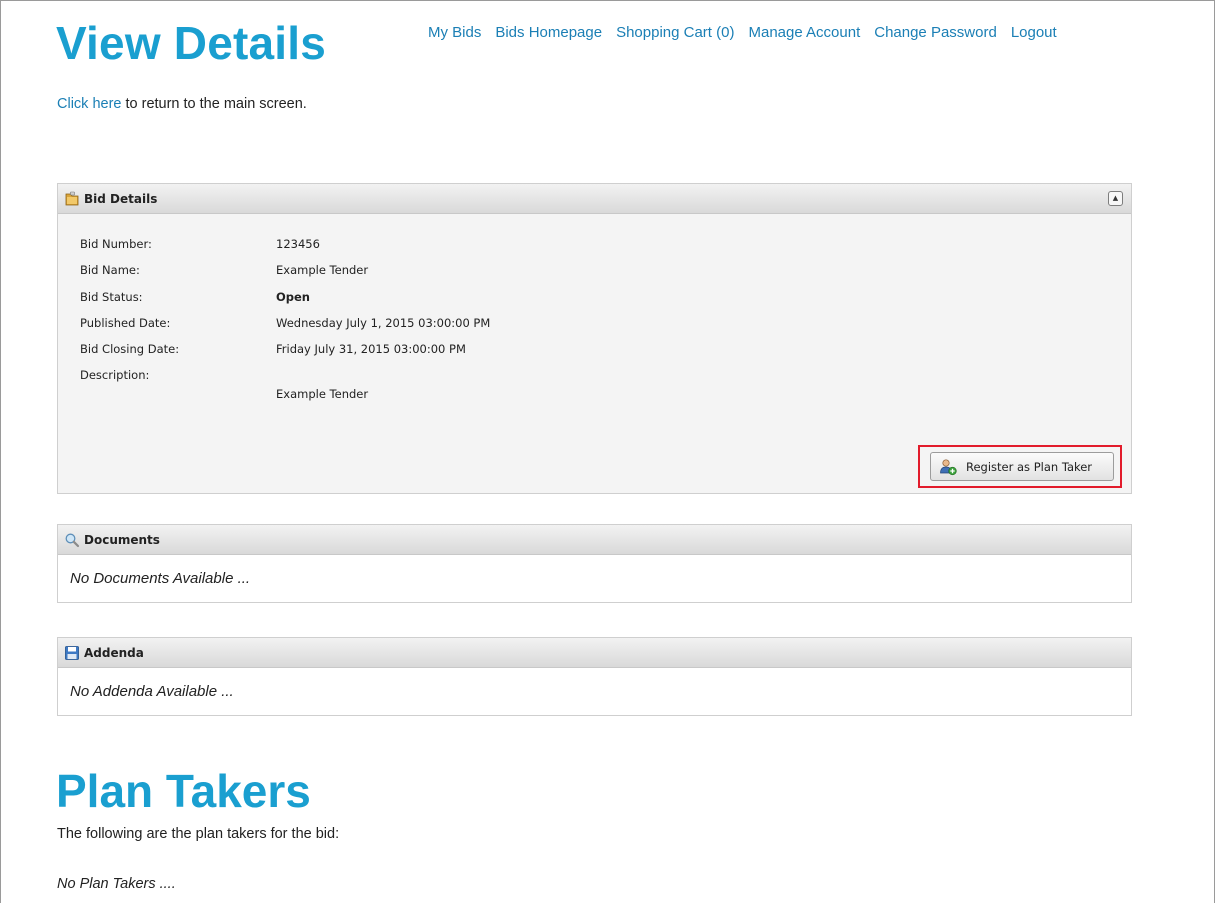 This screenshot has height=903, width=1215. What do you see at coordinates (322, 270) in the screenshot?
I see `bid-name-value: Example Tender` at bounding box center [322, 270].